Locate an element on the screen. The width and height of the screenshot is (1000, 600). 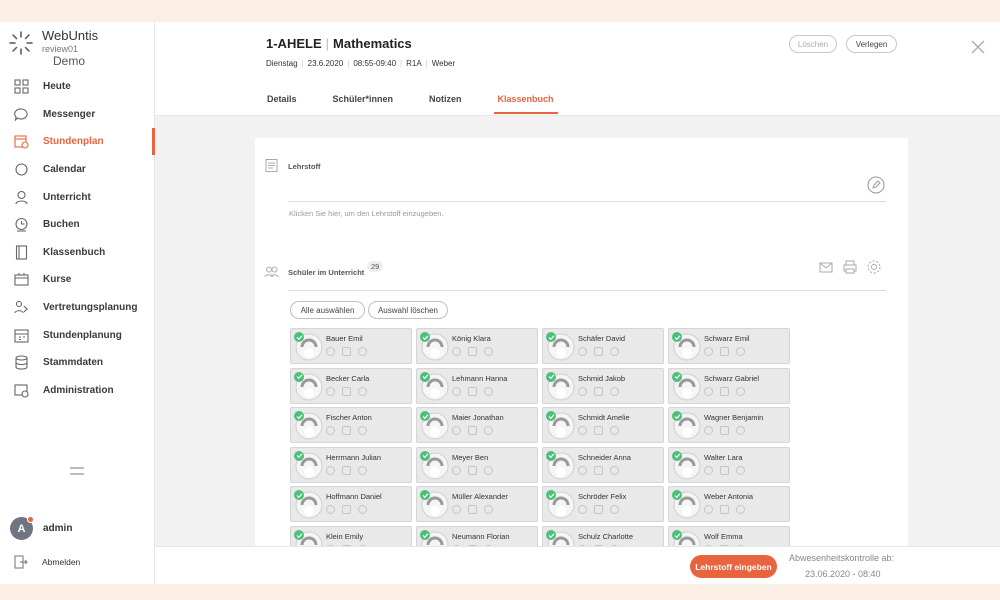
sidebar-item-calendar: Calendar is located at coordinates (77, 170).